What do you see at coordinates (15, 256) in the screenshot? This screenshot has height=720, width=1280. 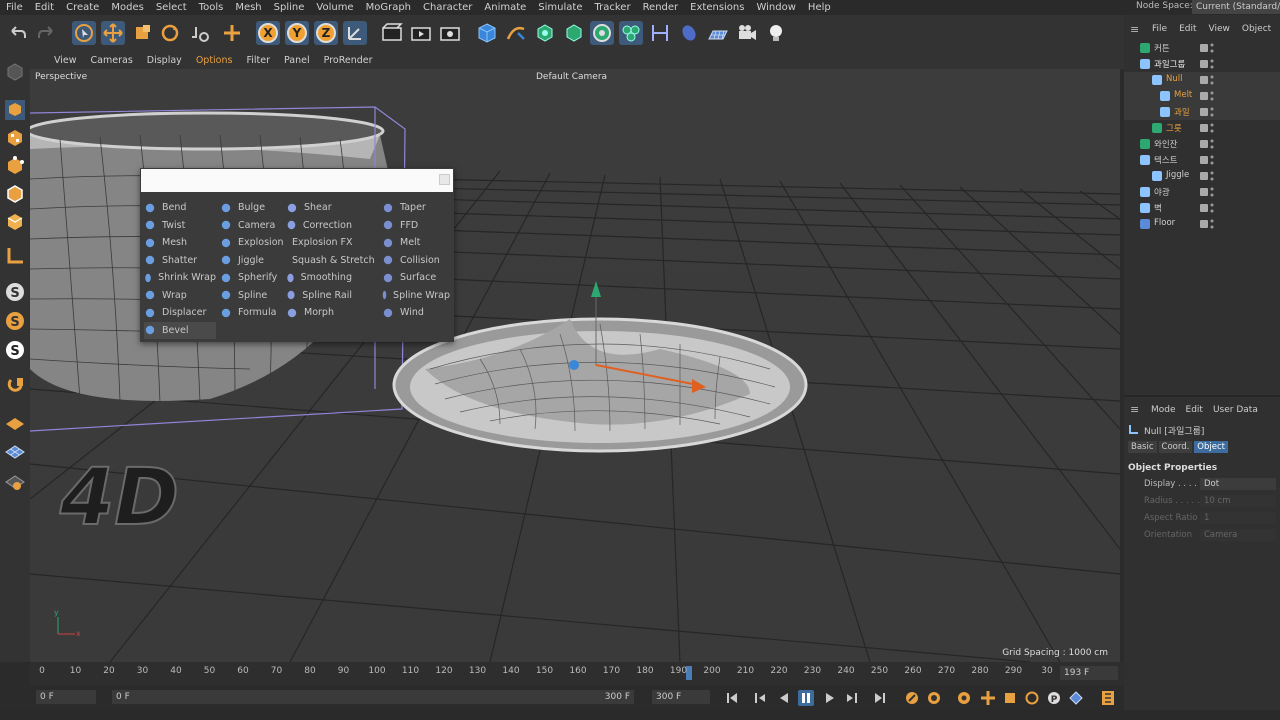 I see `uv-mode-icon` at bounding box center [15, 256].